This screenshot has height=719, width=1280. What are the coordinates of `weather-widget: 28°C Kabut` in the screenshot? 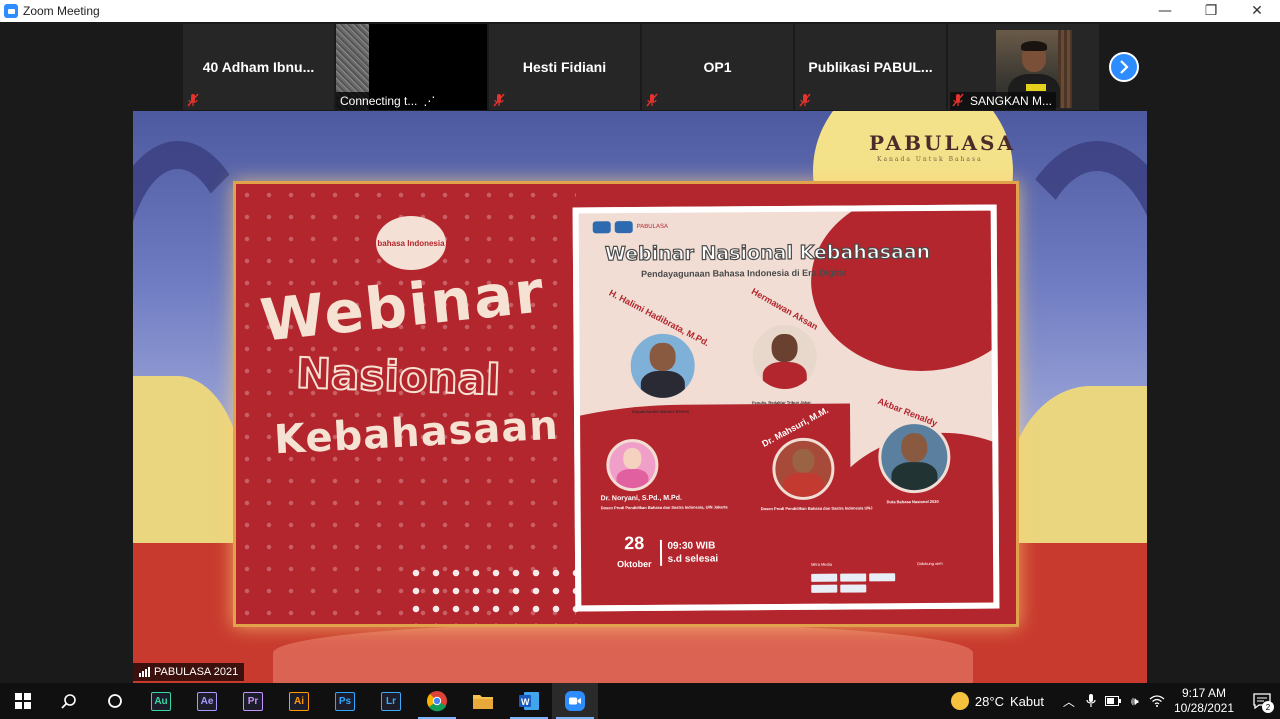 It's located at (997, 701).